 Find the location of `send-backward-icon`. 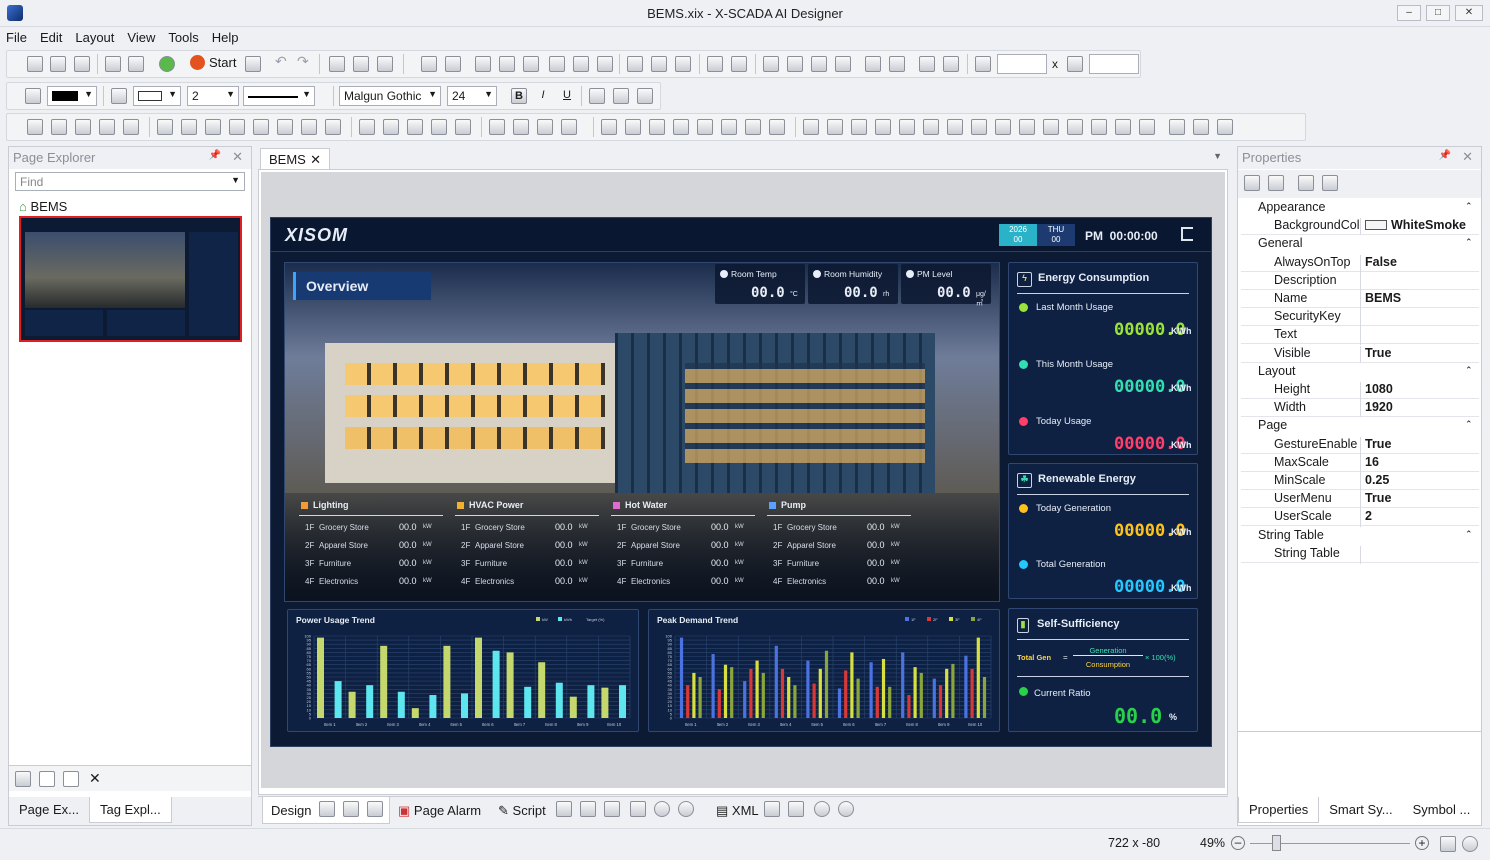

send-backward-icon is located at coordinates (843, 64).